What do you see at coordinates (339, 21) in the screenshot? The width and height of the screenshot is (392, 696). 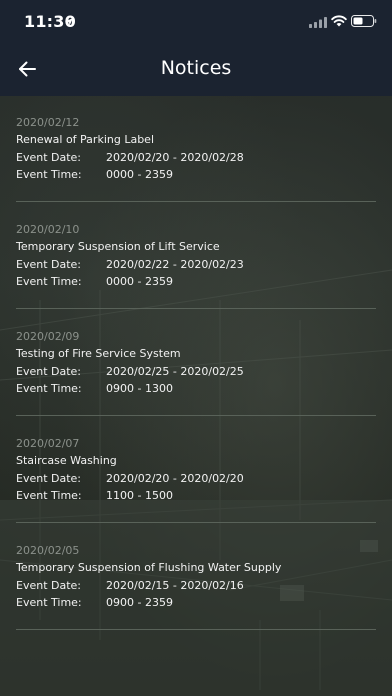 I see `wifi-icon` at bounding box center [339, 21].